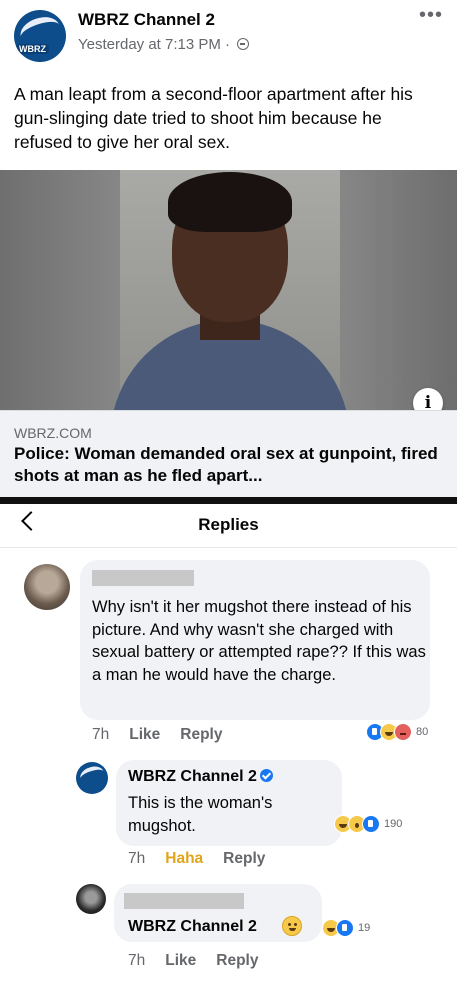 The image size is (457, 1000). I want to click on replies-title: Replies, so click(228, 524).